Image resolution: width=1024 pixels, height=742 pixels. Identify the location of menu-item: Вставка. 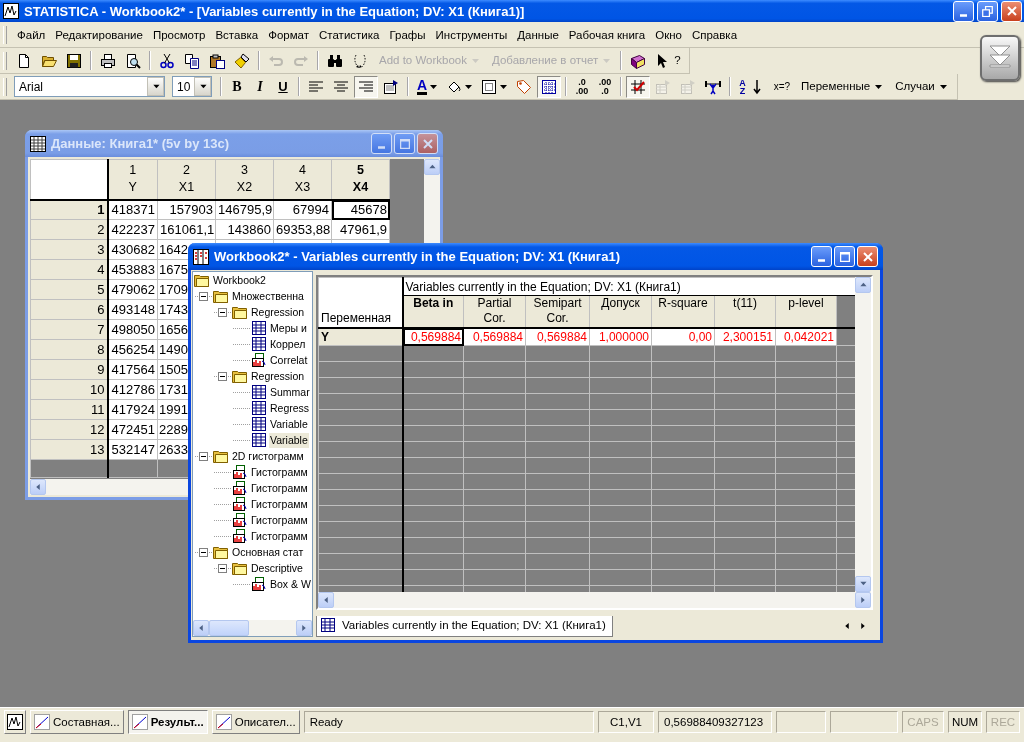
(237, 34).